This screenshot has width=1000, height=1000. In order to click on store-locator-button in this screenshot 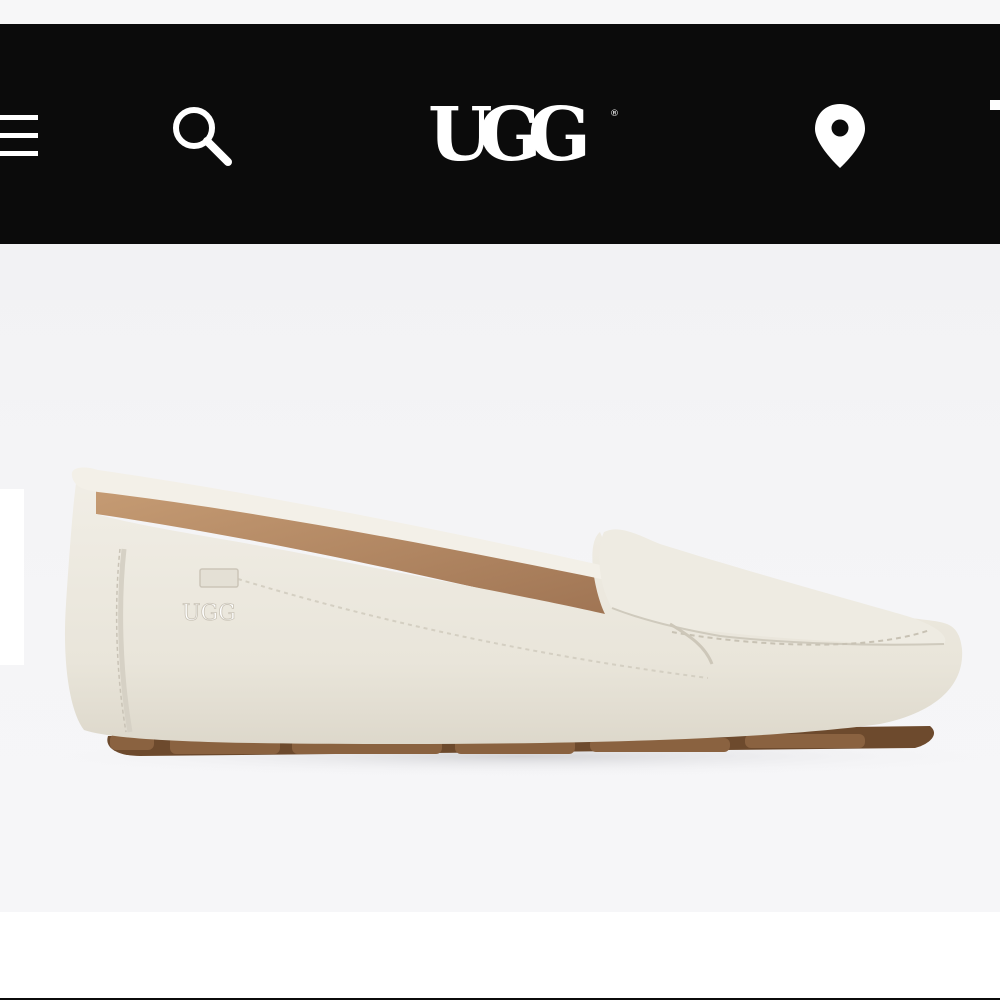, I will do `click(840, 137)`.